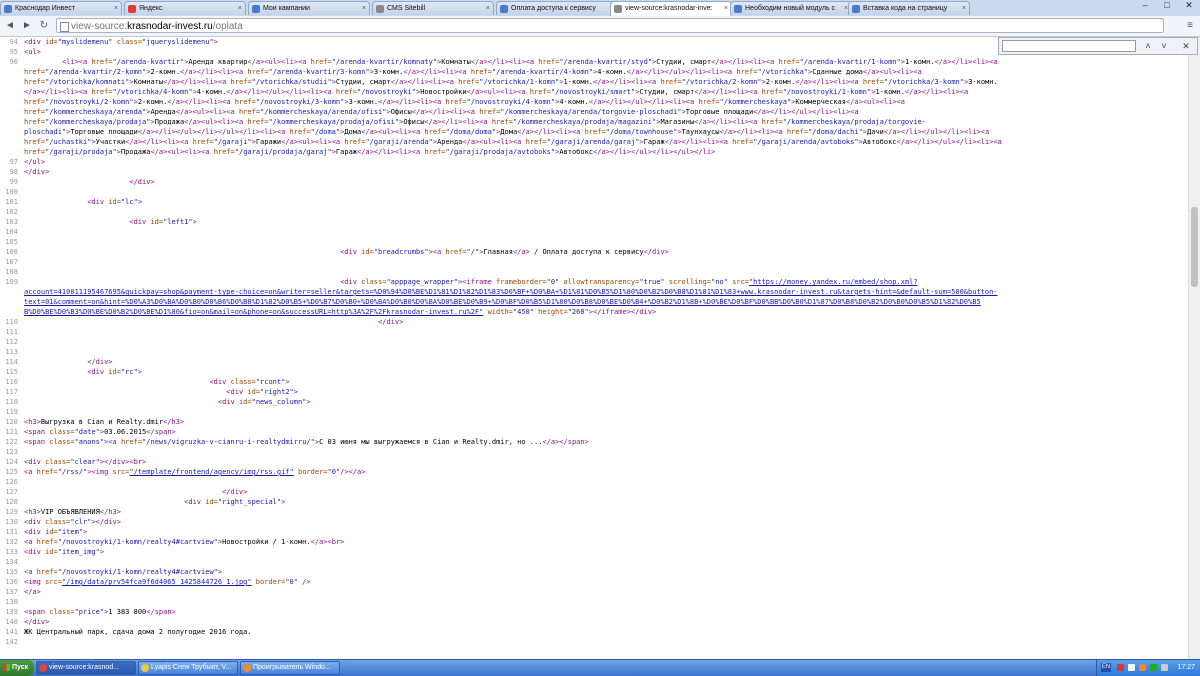 The width and height of the screenshot is (1200, 676). I want to click on code-token: 2-комн., so click(780, 82).